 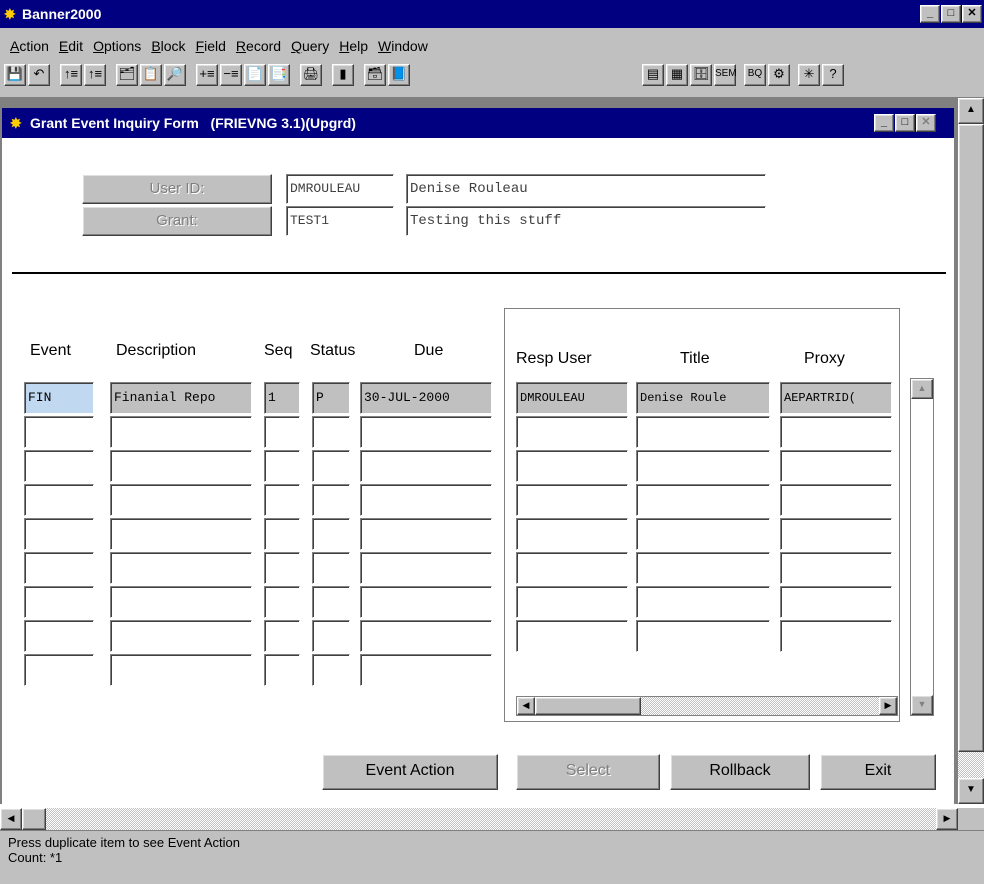 I want to click on menu-item-edit: Edit, so click(x=71, y=46).